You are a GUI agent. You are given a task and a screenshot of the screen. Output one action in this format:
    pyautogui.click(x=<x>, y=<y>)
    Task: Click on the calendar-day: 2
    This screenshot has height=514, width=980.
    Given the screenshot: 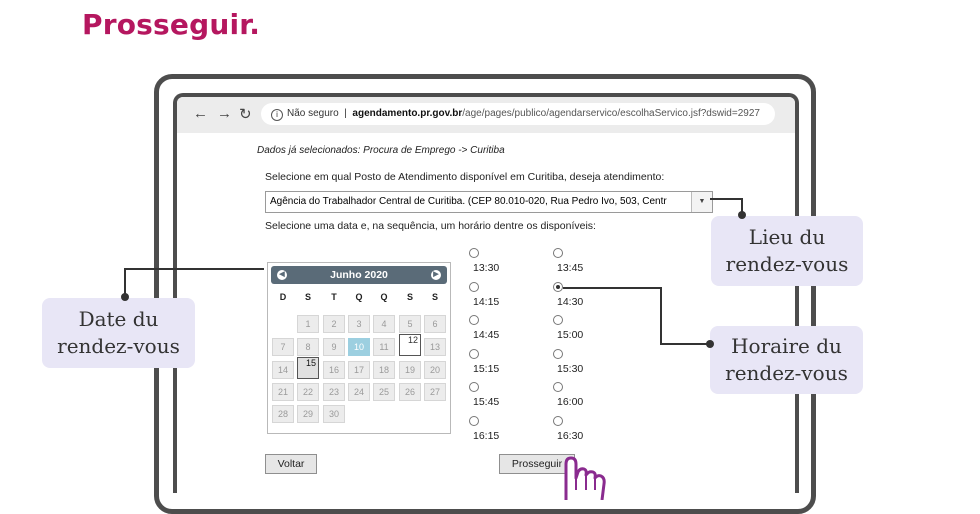 What is the action you would take?
    pyautogui.click(x=334, y=324)
    